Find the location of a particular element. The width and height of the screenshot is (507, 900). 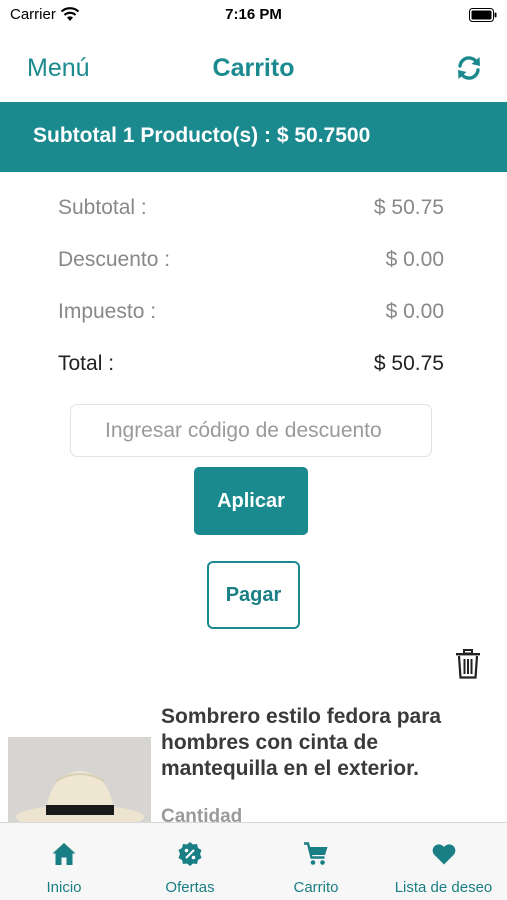

tab-bar: Inicio Ofertas Carrito Lista de deseo is located at coordinates (253, 861).